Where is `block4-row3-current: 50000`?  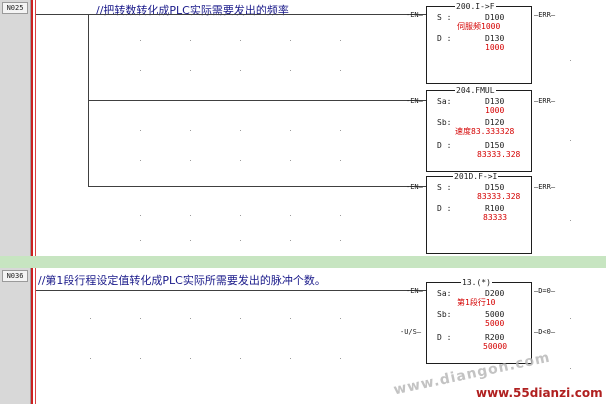 block4-row3-current: 50000 is located at coordinates (495, 346).